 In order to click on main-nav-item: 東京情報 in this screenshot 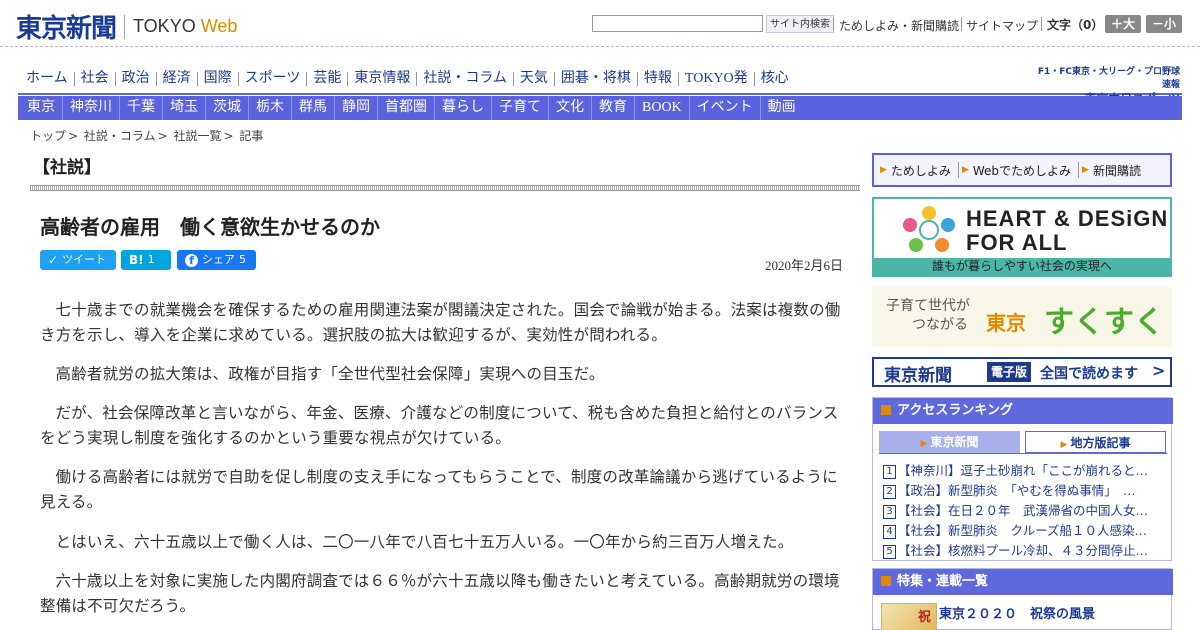, I will do `click(382, 79)`.